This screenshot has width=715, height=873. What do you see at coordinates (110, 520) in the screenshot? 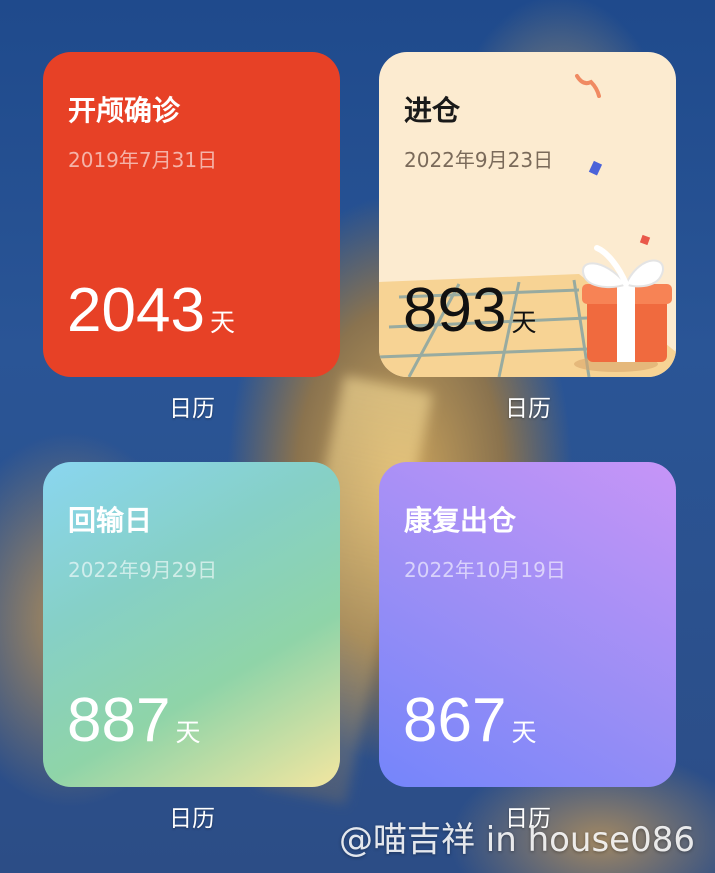
I see `widget-title: 回输日` at bounding box center [110, 520].